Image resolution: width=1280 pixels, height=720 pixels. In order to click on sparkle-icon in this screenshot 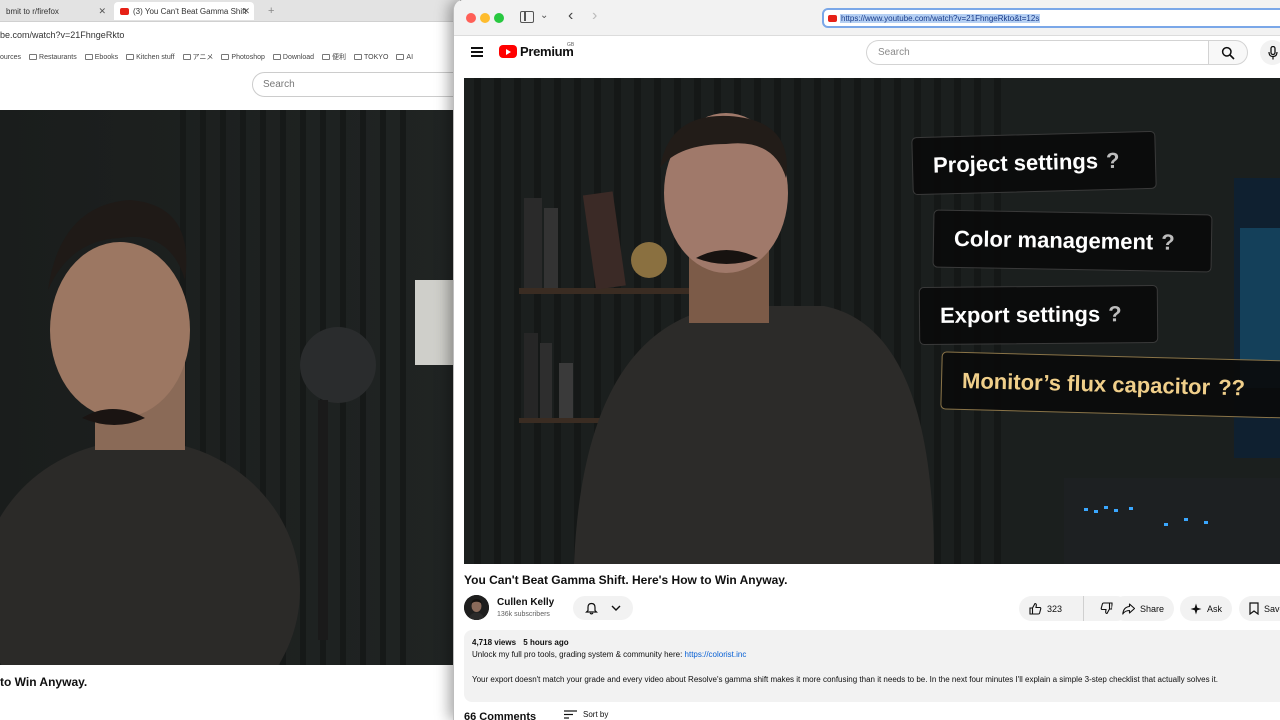, I will do `click(1196, 608)`.